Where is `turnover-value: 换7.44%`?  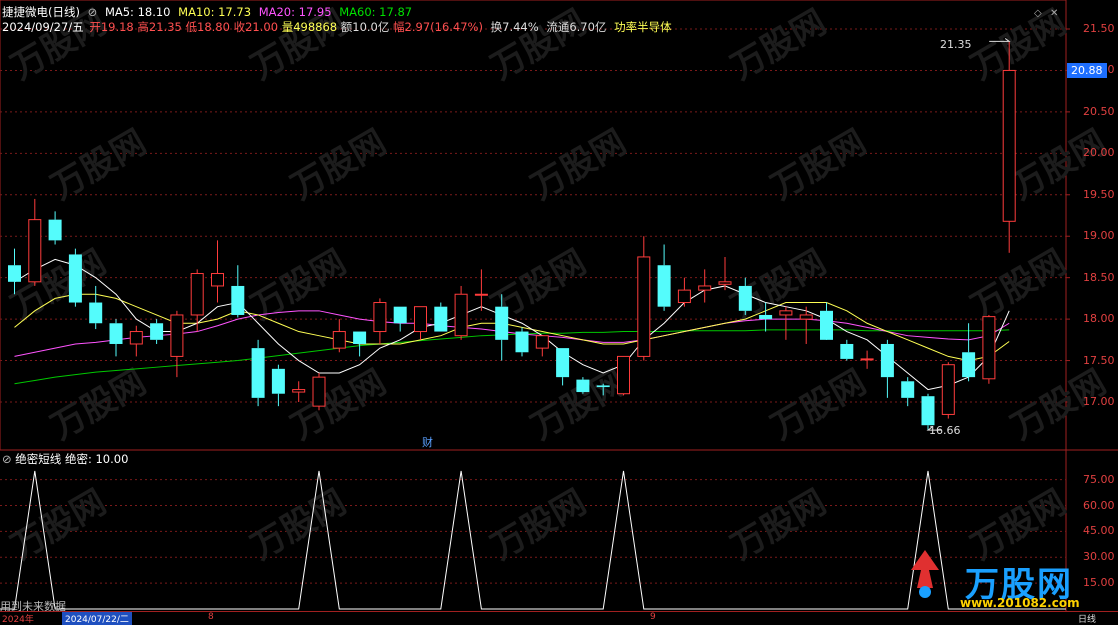 turnover-value: 换7.44% is located at coordinates (514, 27).